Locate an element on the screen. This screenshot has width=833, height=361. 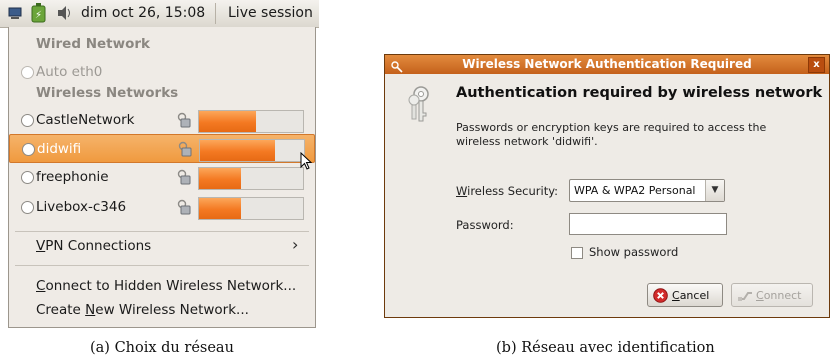
chevron-down-icon: ▼ is located at coordinates (714, 190).